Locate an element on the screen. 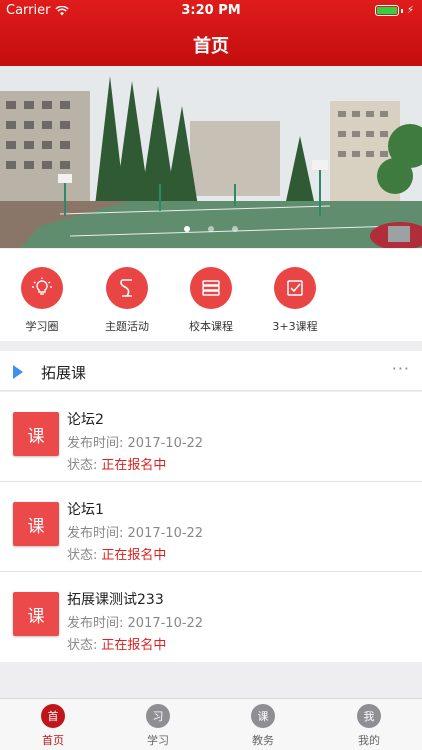  section-title: 拓展课 is located at coordinates (64, 373).